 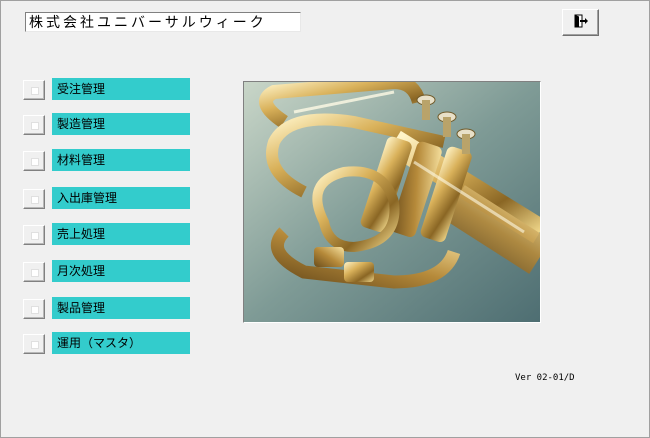 I want to click on menu-label-products: 製品管理, so click(x=121, y=308).